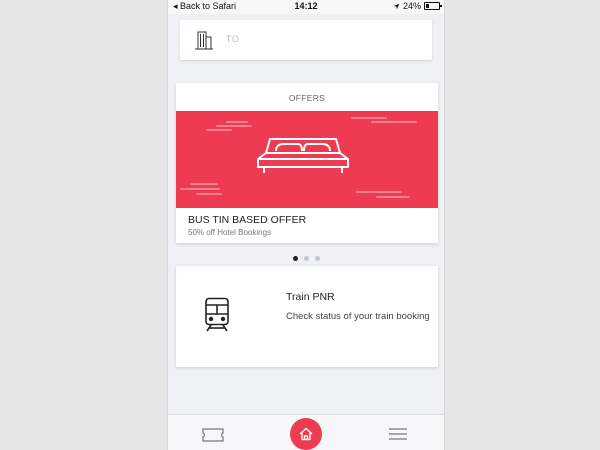 The image size is (600, 450). I want to click on menu-icon, so click(398, 434).